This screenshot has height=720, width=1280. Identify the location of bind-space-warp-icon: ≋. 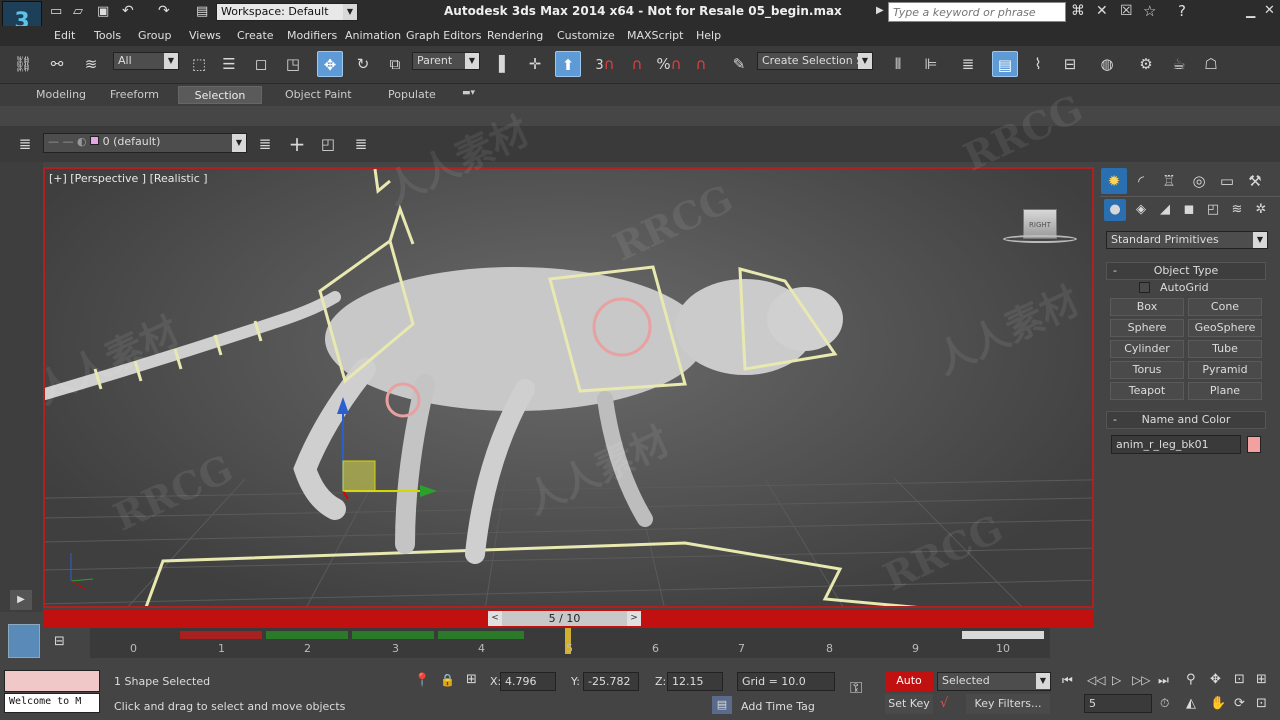
(91, 64).